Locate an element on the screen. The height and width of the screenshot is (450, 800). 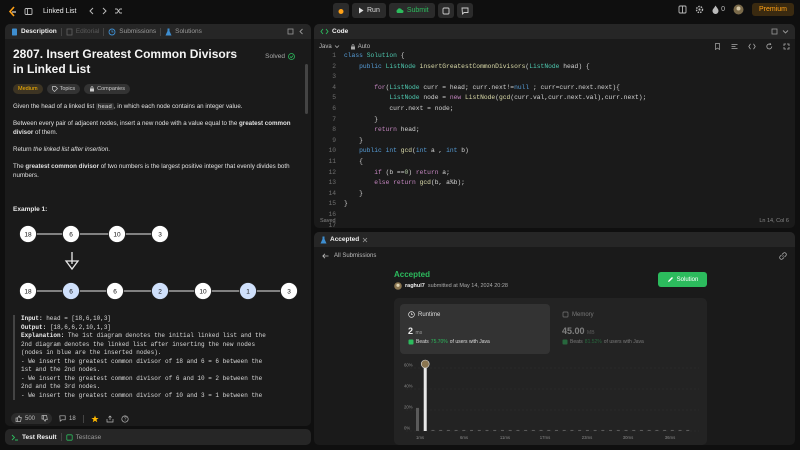
streak-fire-icon: 0 is located at coordinates (718, 9).